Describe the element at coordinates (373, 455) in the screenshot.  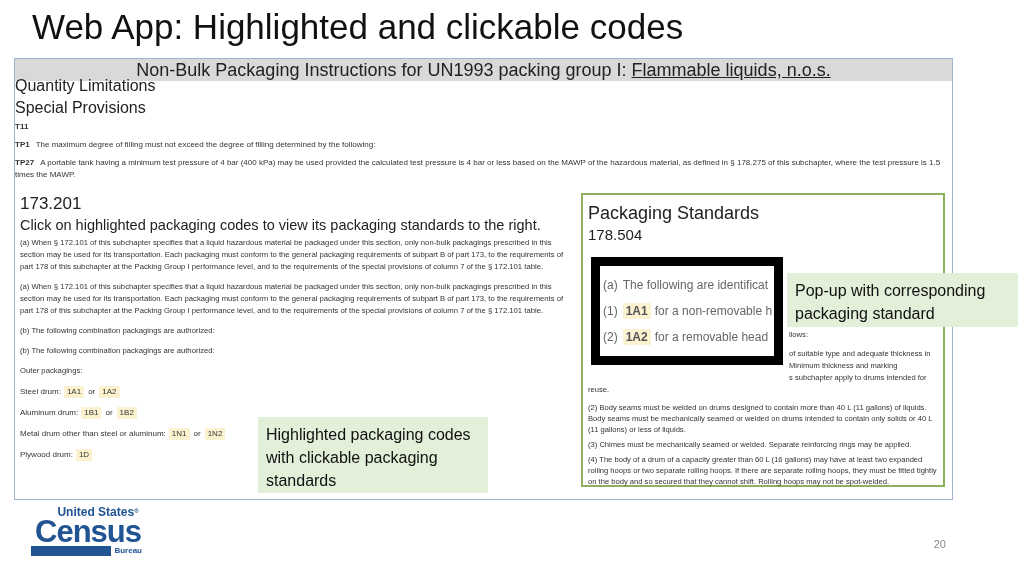
I see `callout: Highlighted packaging codes with clickable packaging standards` at that location.